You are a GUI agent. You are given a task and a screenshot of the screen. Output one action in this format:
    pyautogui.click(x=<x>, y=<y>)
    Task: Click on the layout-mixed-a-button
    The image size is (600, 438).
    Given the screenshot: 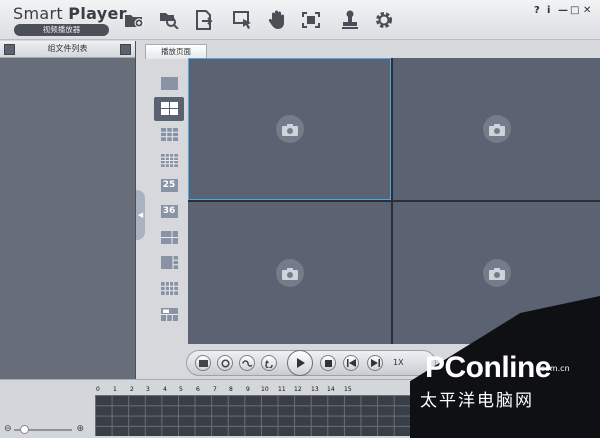 What is the action you would take?
    pyautogui.click(x=169, y=237)
    